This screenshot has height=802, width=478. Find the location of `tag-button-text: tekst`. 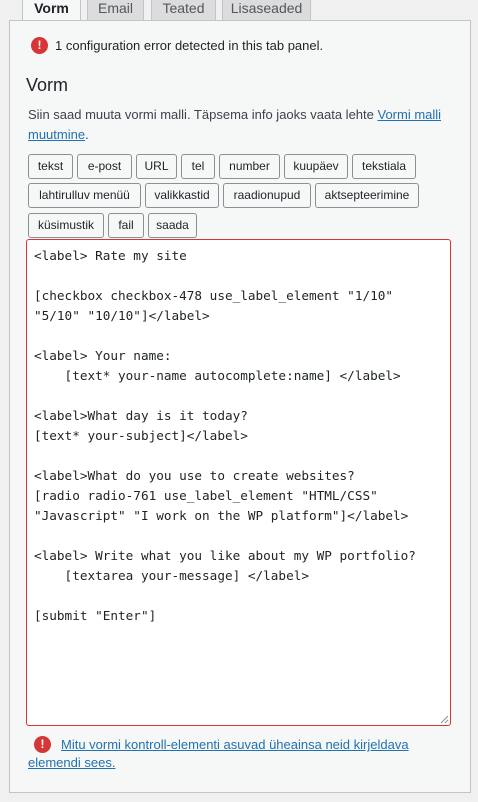

tag-button-text: tekst is located at coordinates (50, 166).